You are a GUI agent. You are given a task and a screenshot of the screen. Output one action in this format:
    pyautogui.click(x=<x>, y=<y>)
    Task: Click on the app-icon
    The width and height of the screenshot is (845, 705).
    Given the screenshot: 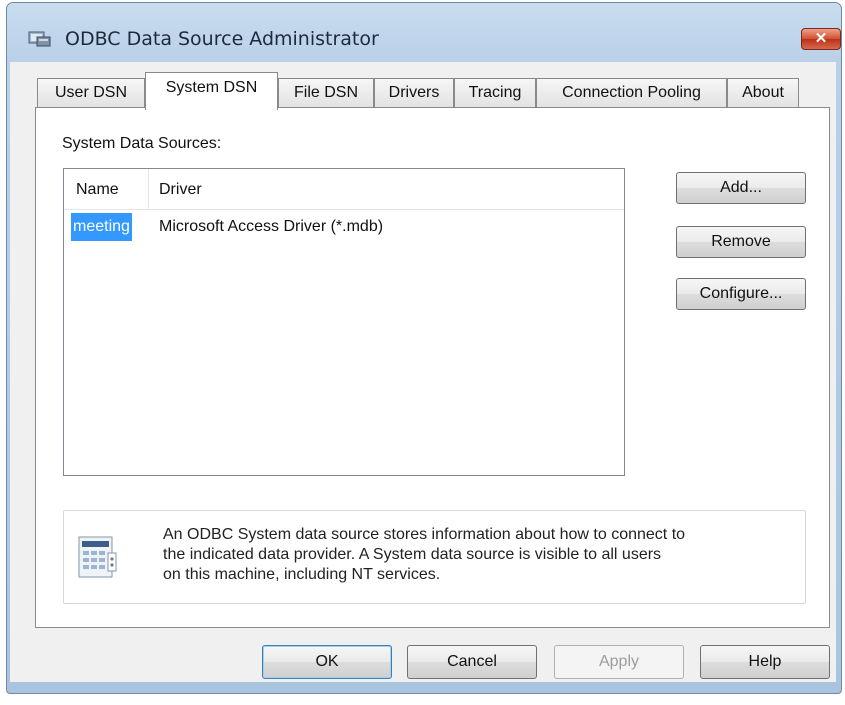 What is the action you would take?
    pyautogui.click(x=40, y=38)
    